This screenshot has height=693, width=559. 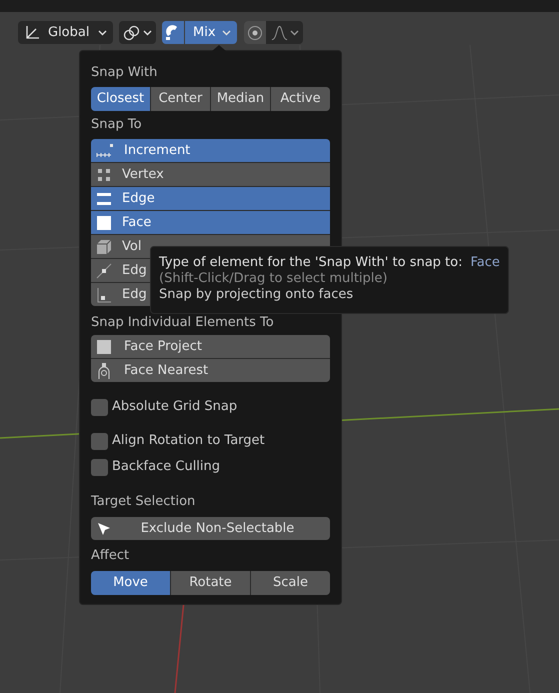 What do you see at coordinates (110, 556) in the screenshot?
I see `section-label: Affect` at bounding box center [110, 556].